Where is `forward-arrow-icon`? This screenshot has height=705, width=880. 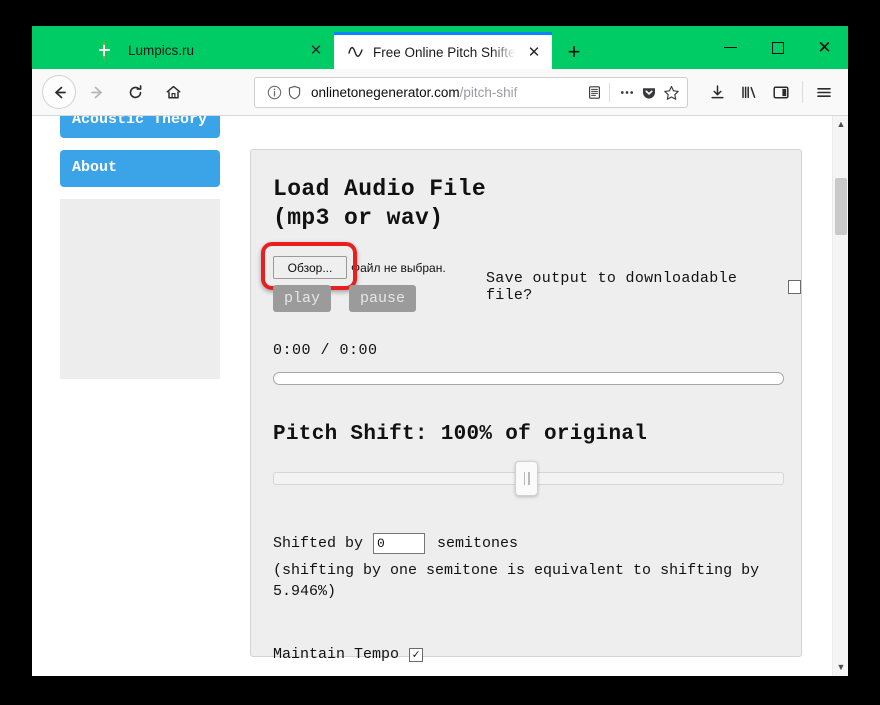
forward-arrow-icon is located at coordinates (97, 92).